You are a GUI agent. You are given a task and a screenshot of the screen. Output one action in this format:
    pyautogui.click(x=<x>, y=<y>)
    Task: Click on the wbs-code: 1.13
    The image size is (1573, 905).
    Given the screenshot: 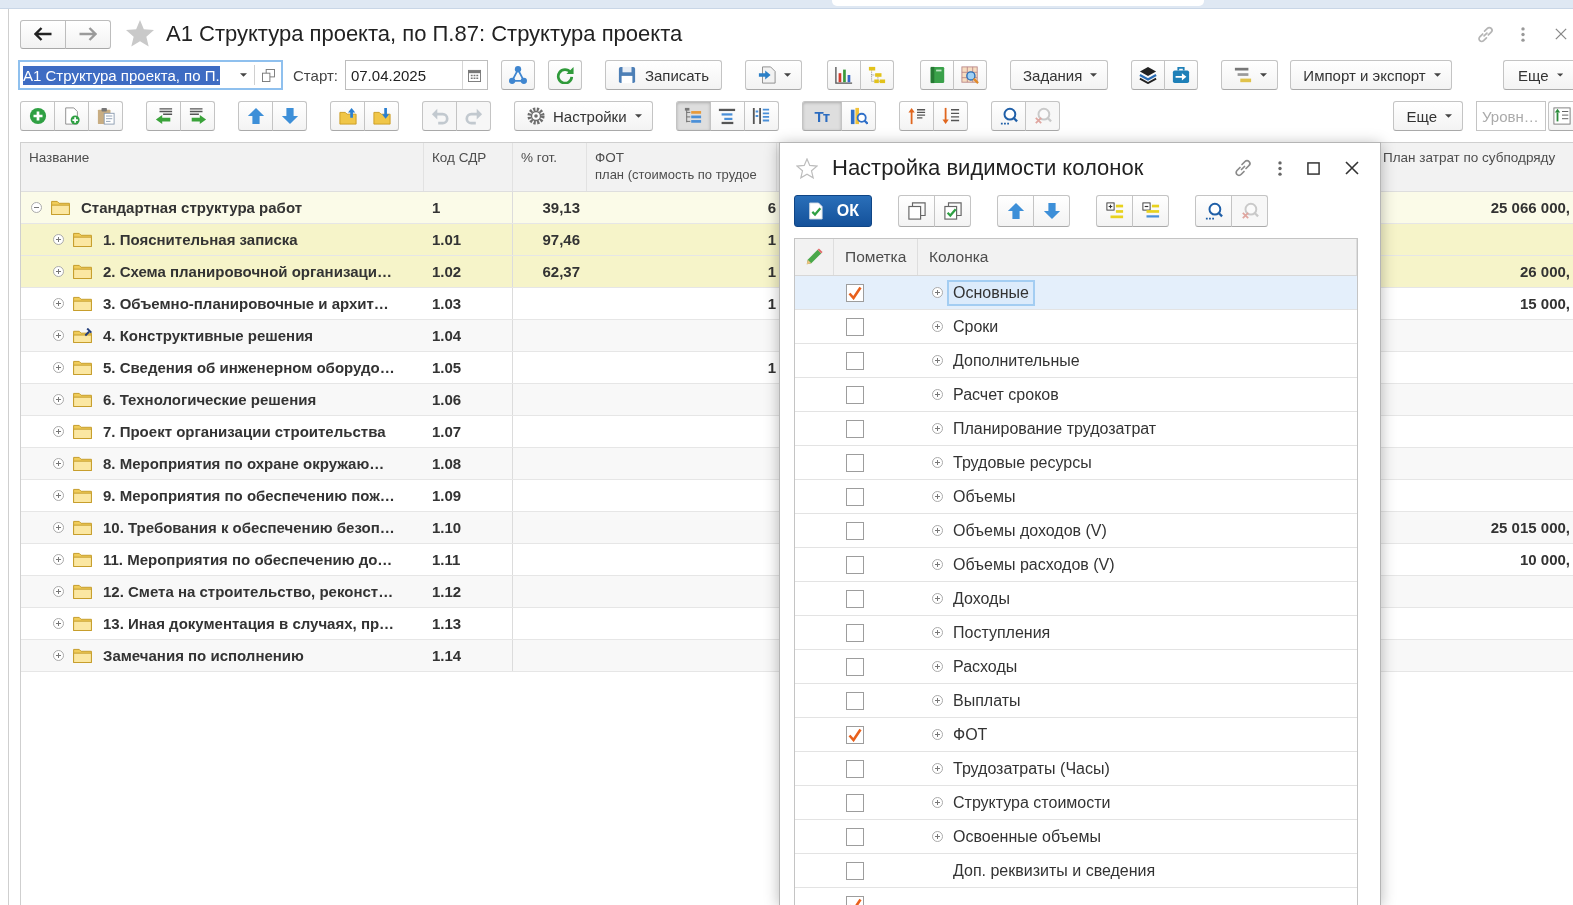 What is the action you would take?
    pyautogui.click(x=447, y=623)
    